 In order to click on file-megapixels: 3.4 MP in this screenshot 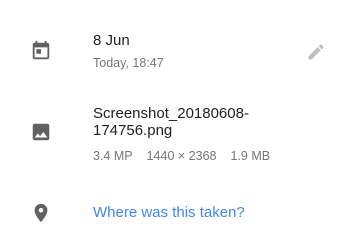, I will do `click(113, 156)`.